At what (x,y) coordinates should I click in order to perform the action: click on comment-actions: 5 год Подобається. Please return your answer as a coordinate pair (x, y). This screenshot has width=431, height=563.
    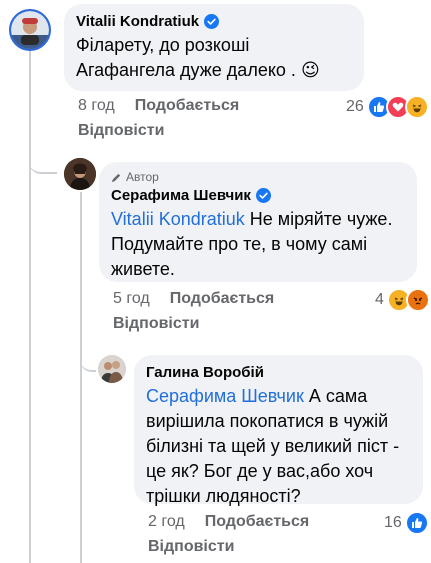
    Looking at the image, I should click on (193, 299).